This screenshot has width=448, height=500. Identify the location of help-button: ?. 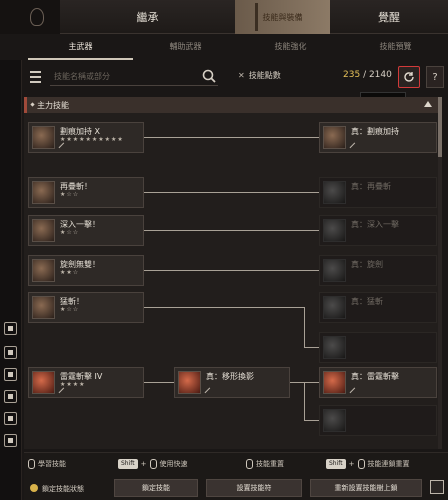
(435, 77).